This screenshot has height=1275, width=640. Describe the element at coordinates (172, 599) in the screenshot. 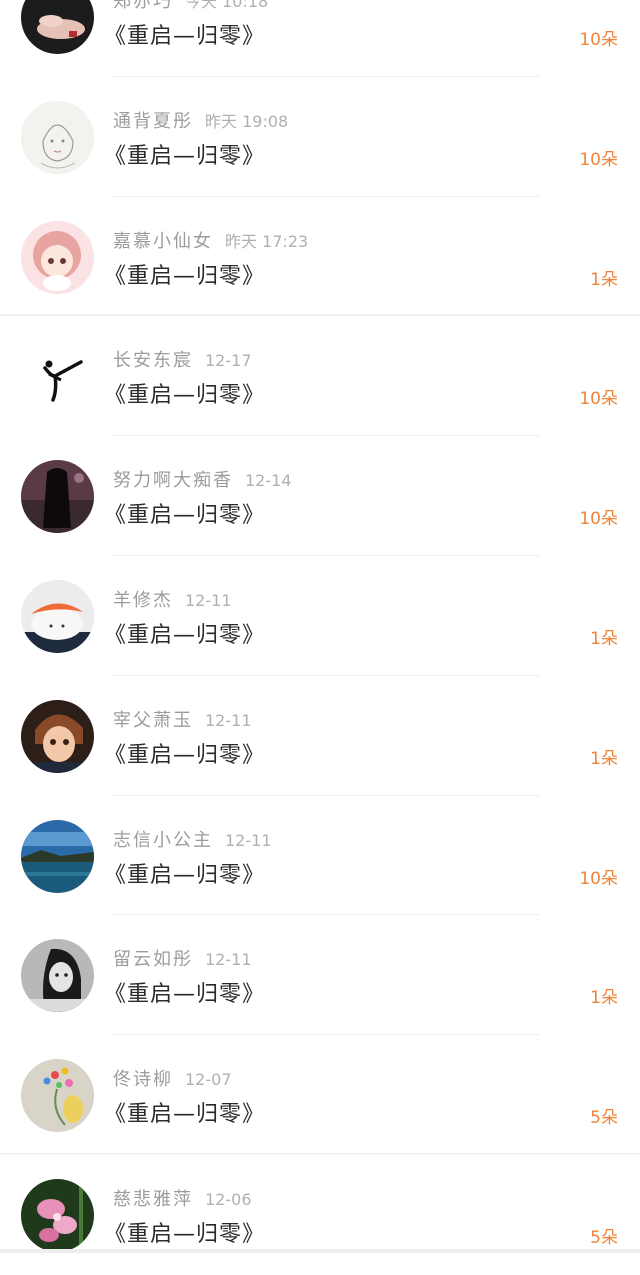

I see `username: 羊修杰 12-11` at that location.